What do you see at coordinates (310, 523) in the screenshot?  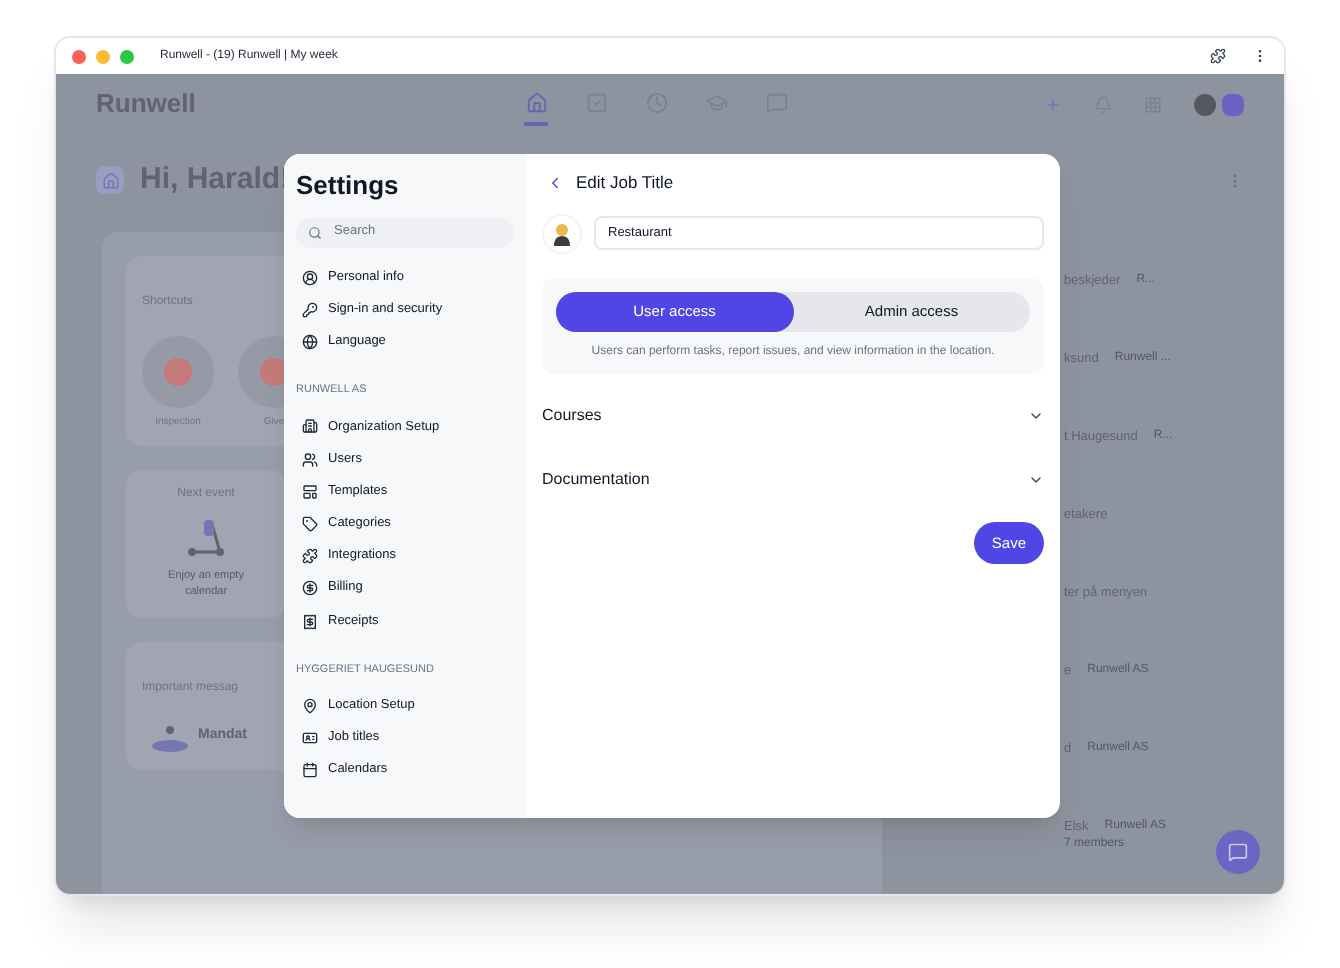 I see `tag-icon` at bounding box center [310, 523].